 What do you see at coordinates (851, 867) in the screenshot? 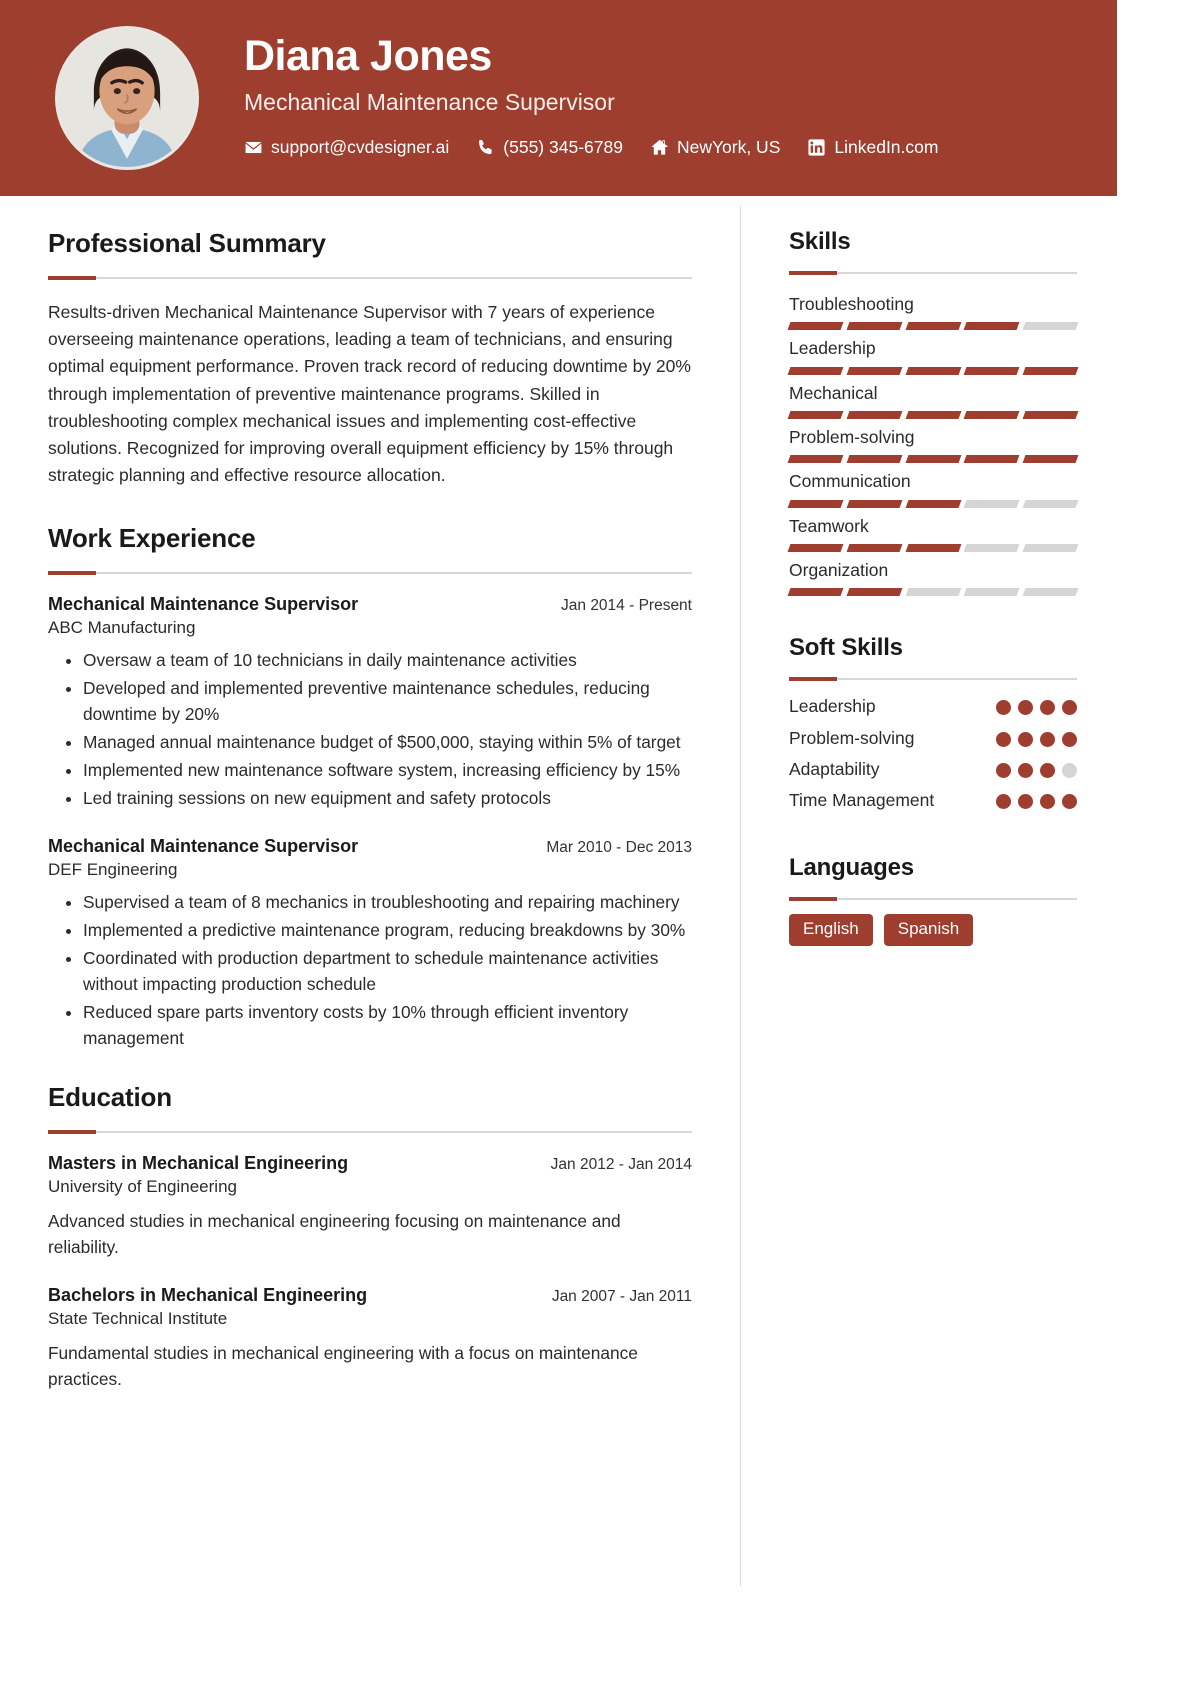
I see `section-title-languages: Languages` at bounding box center [851, 867].